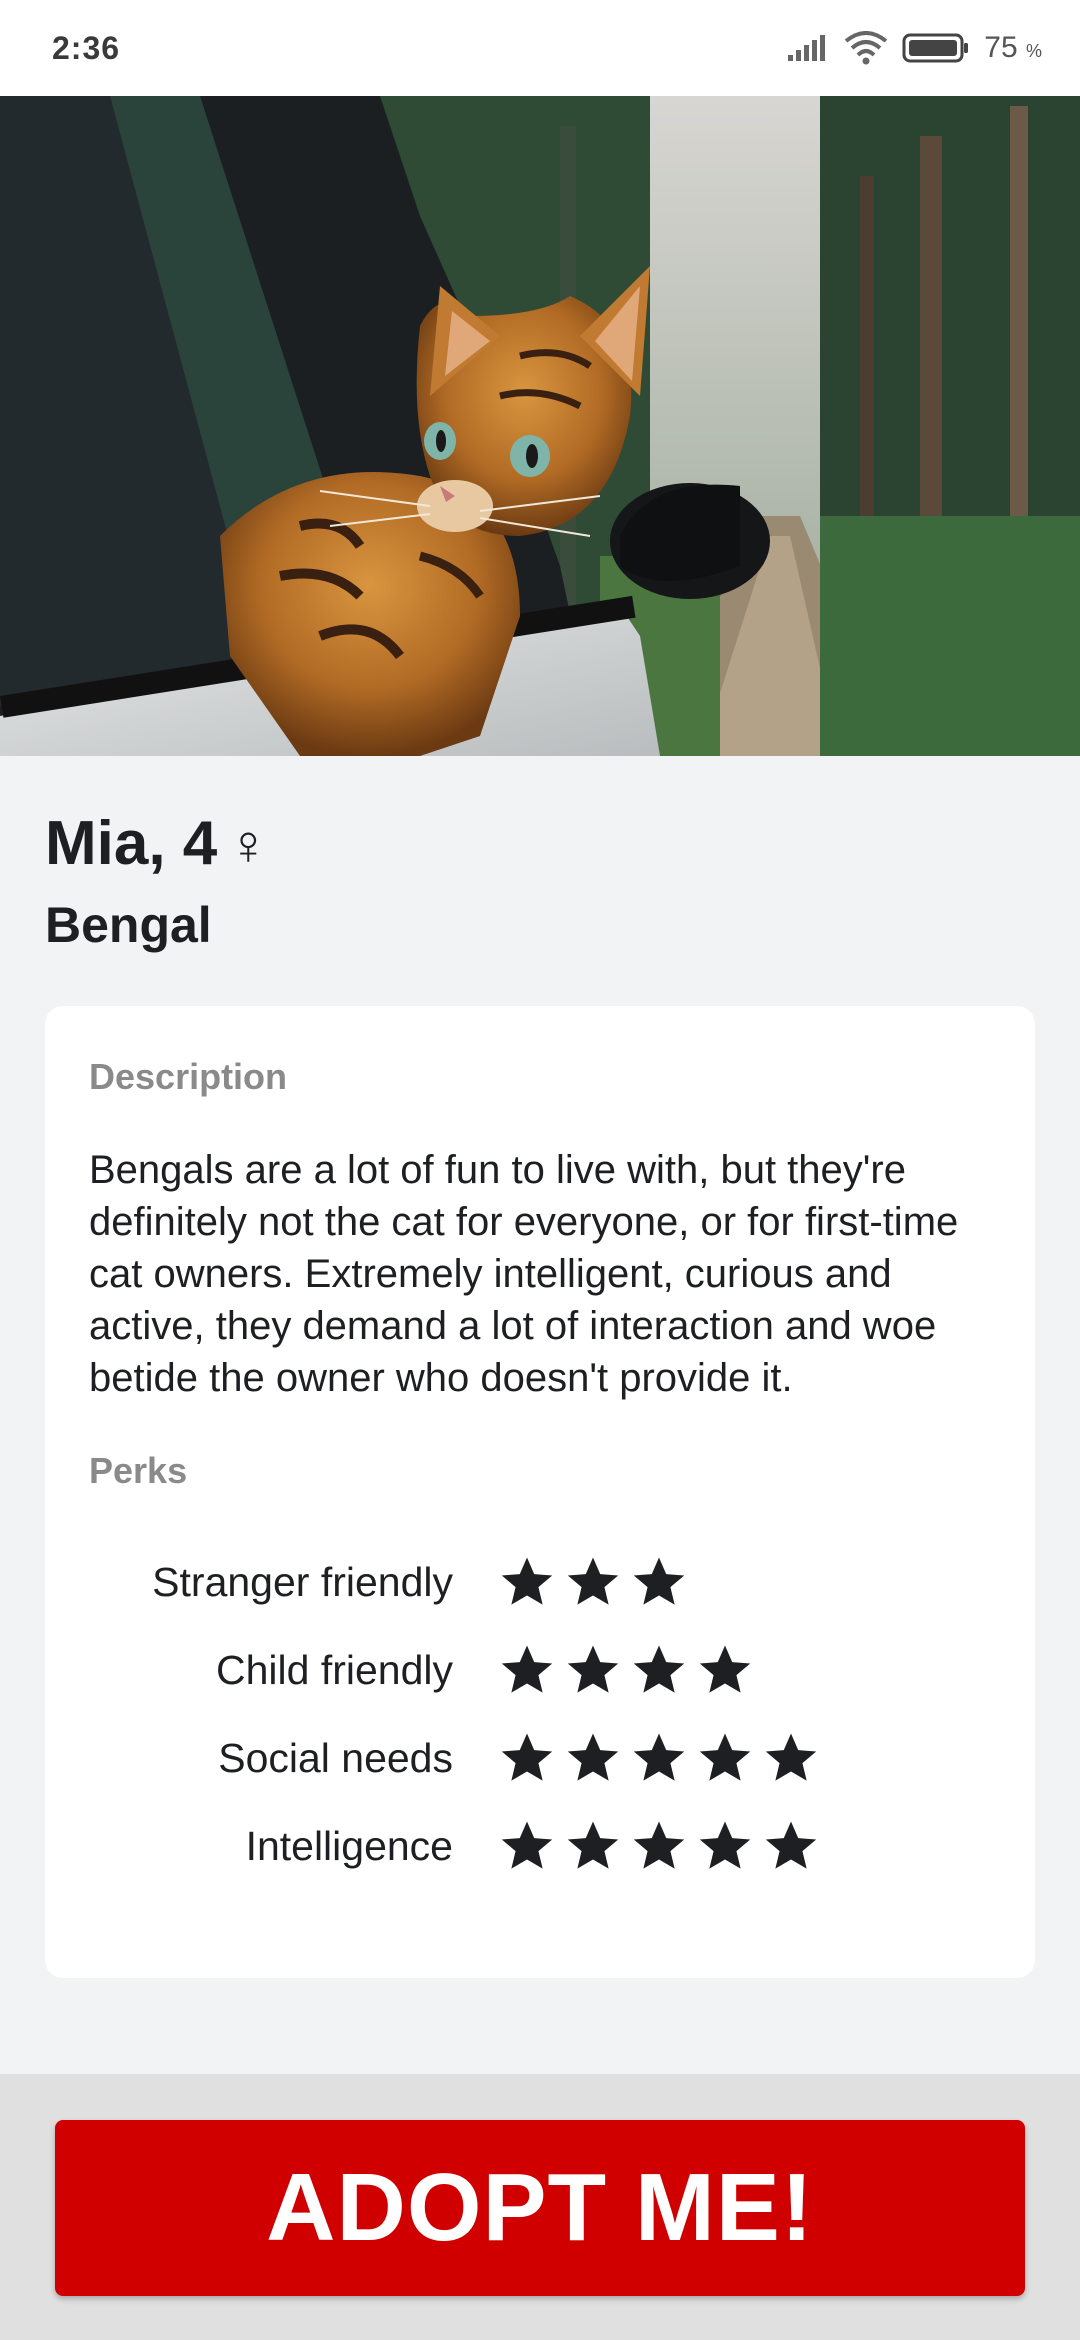 This screenshot has width=1080, height=2340. Describe the element at coordinates (334, 1669) in the screenshot. I see `perk-label: Child friendly` at that location.